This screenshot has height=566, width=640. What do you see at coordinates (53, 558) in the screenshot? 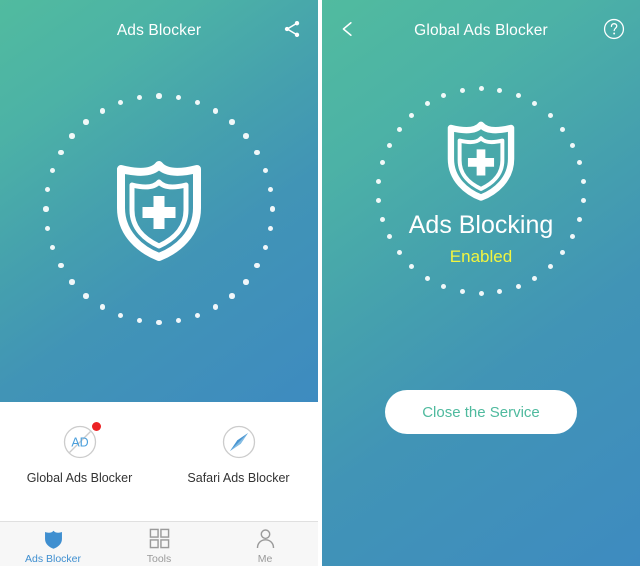
I see `tab-label: Ads Blocker` at bounding box center [53, 558].